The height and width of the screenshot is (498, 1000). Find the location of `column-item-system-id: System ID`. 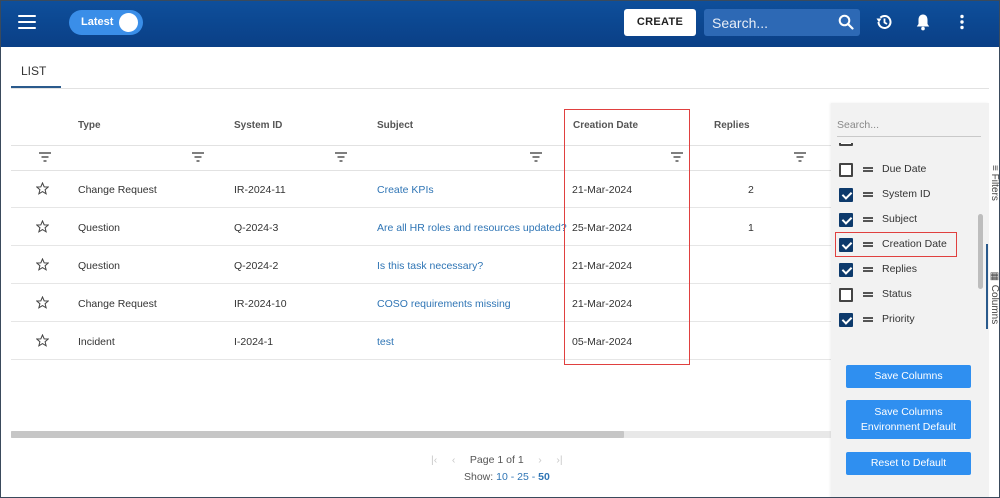

column-item-system-id: System ID is located at coordinates (908, 196).